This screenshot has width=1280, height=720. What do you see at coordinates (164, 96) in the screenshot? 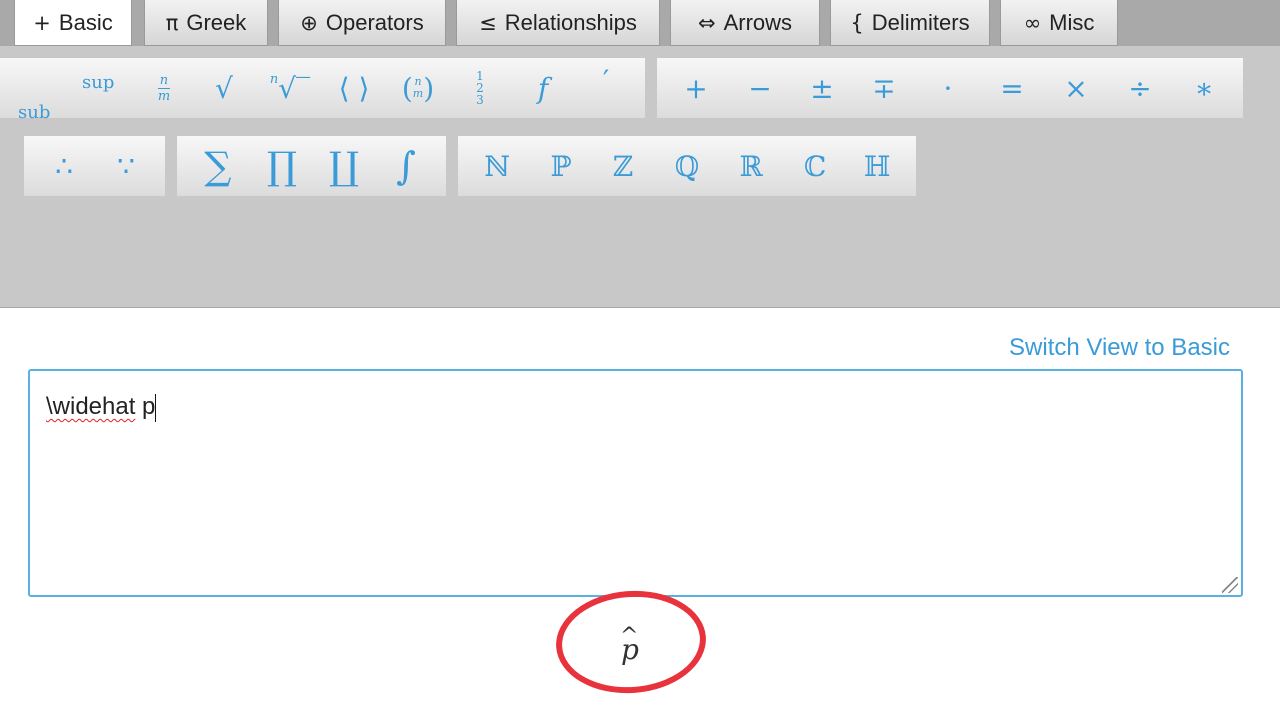
I see `fraction-denominator: m` at bounding box center [164, 96].